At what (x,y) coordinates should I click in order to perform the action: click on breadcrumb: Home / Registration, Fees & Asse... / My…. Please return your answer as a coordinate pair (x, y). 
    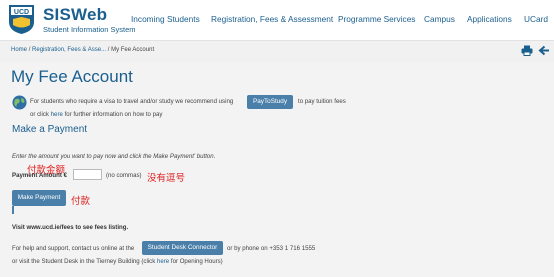
    Looking at the image, I should click on (82, 50).